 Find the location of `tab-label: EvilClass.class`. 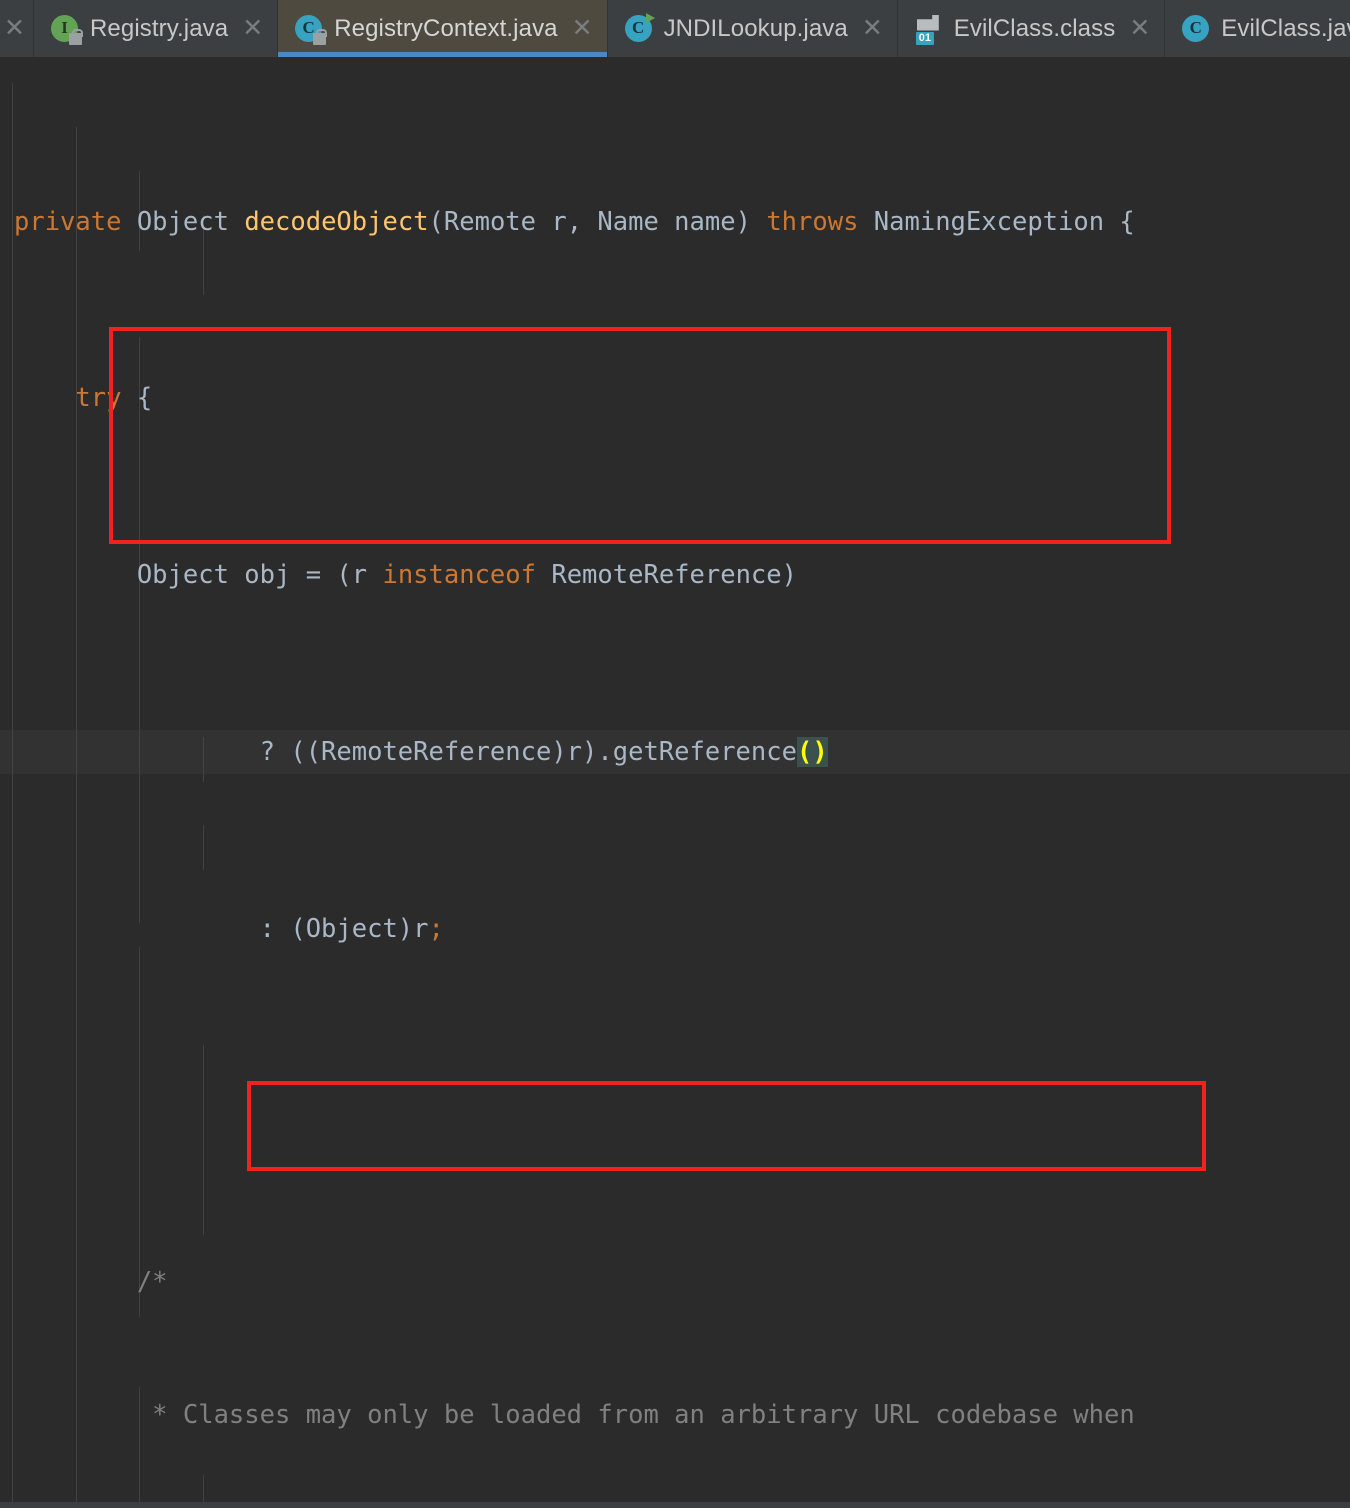

tab-label: EvilClass.class is located at coordinates (1034, 28).